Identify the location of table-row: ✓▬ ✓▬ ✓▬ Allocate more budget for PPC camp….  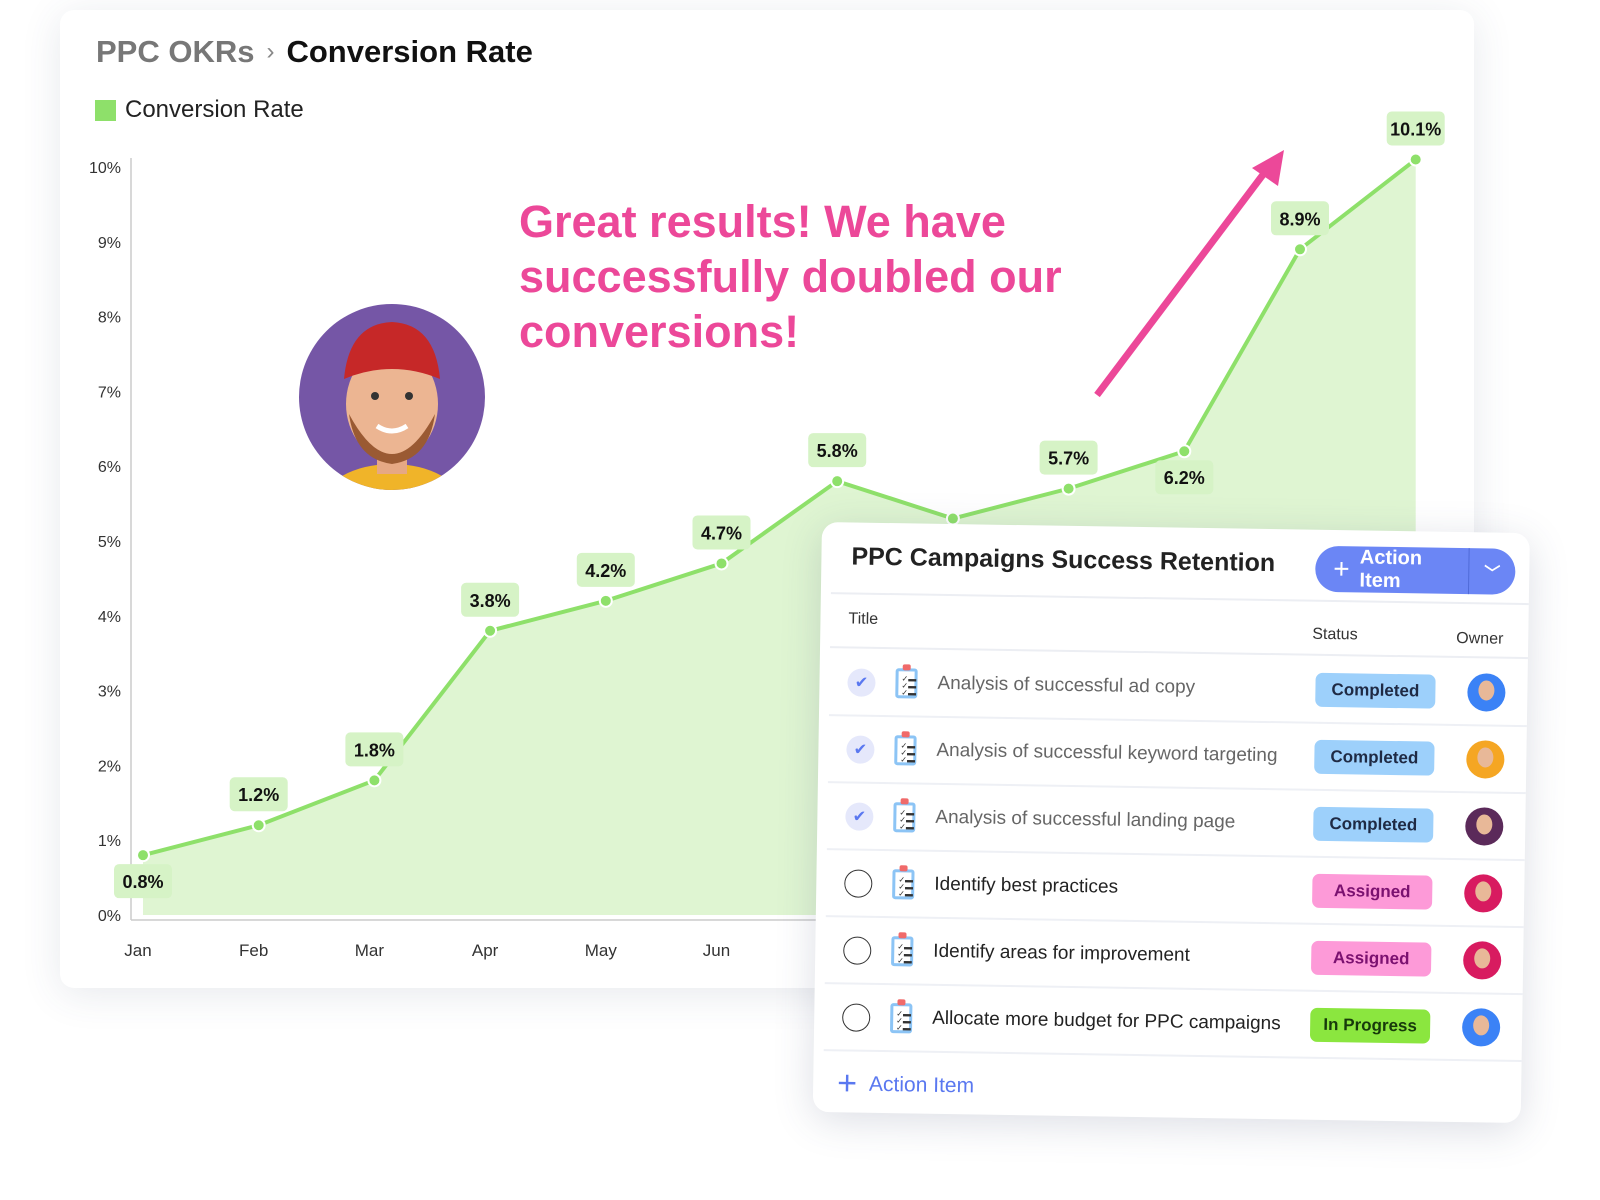
(1173, 1024).